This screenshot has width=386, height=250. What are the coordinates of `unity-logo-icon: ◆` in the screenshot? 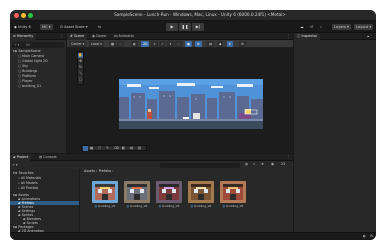 It's located at (15, 27).